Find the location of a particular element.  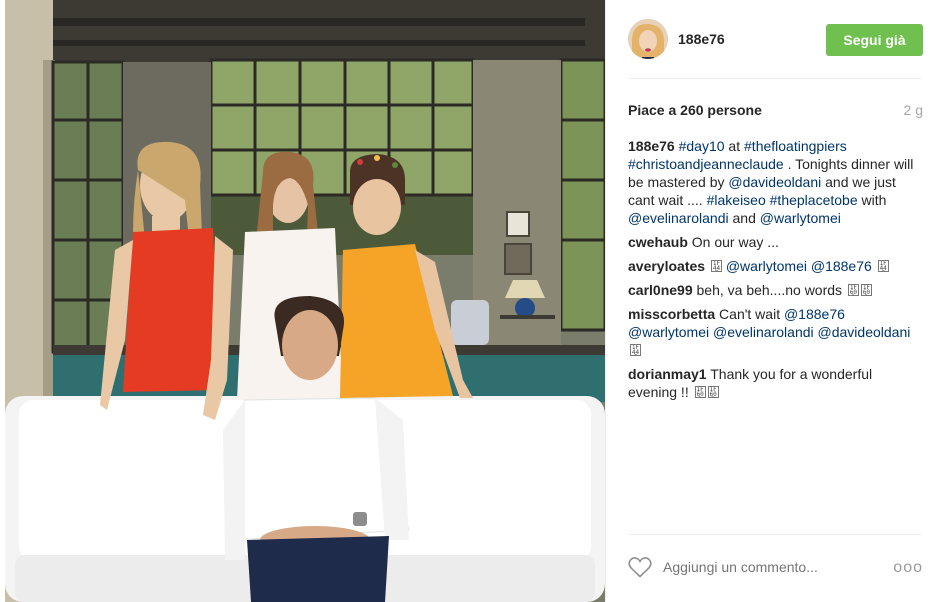

tag-link: #theplacetobe is located at coordinates (814, 200).